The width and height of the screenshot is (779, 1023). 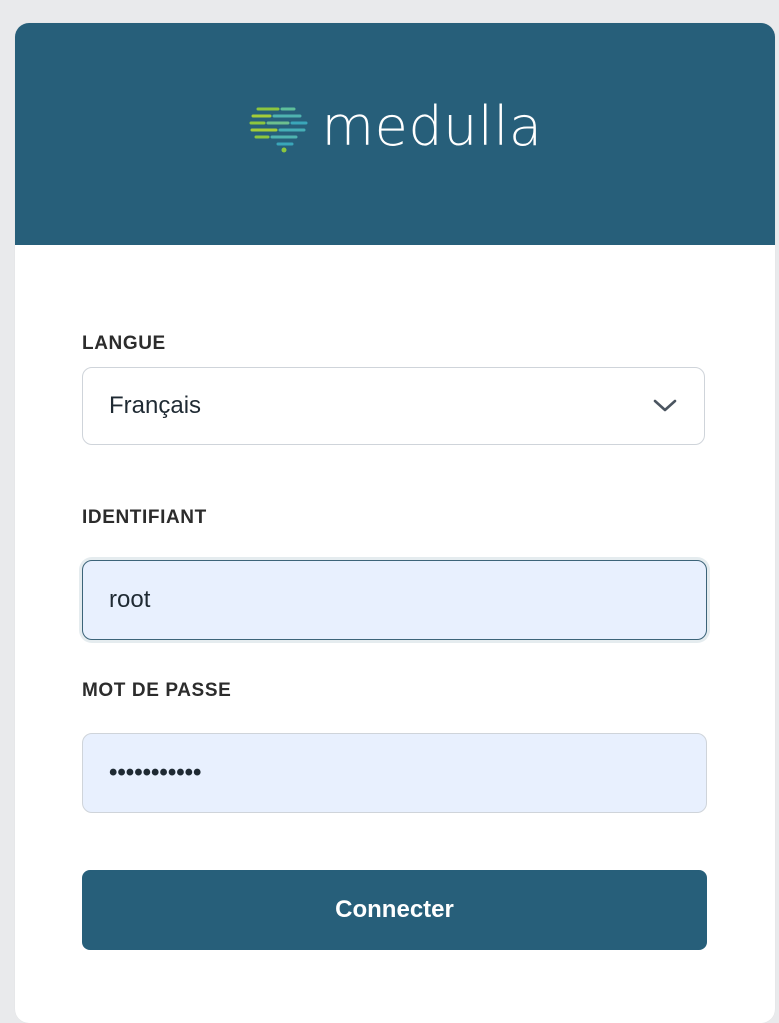 I want to click on password-masked-value: •••••••••••, so click(x=155, y=772).